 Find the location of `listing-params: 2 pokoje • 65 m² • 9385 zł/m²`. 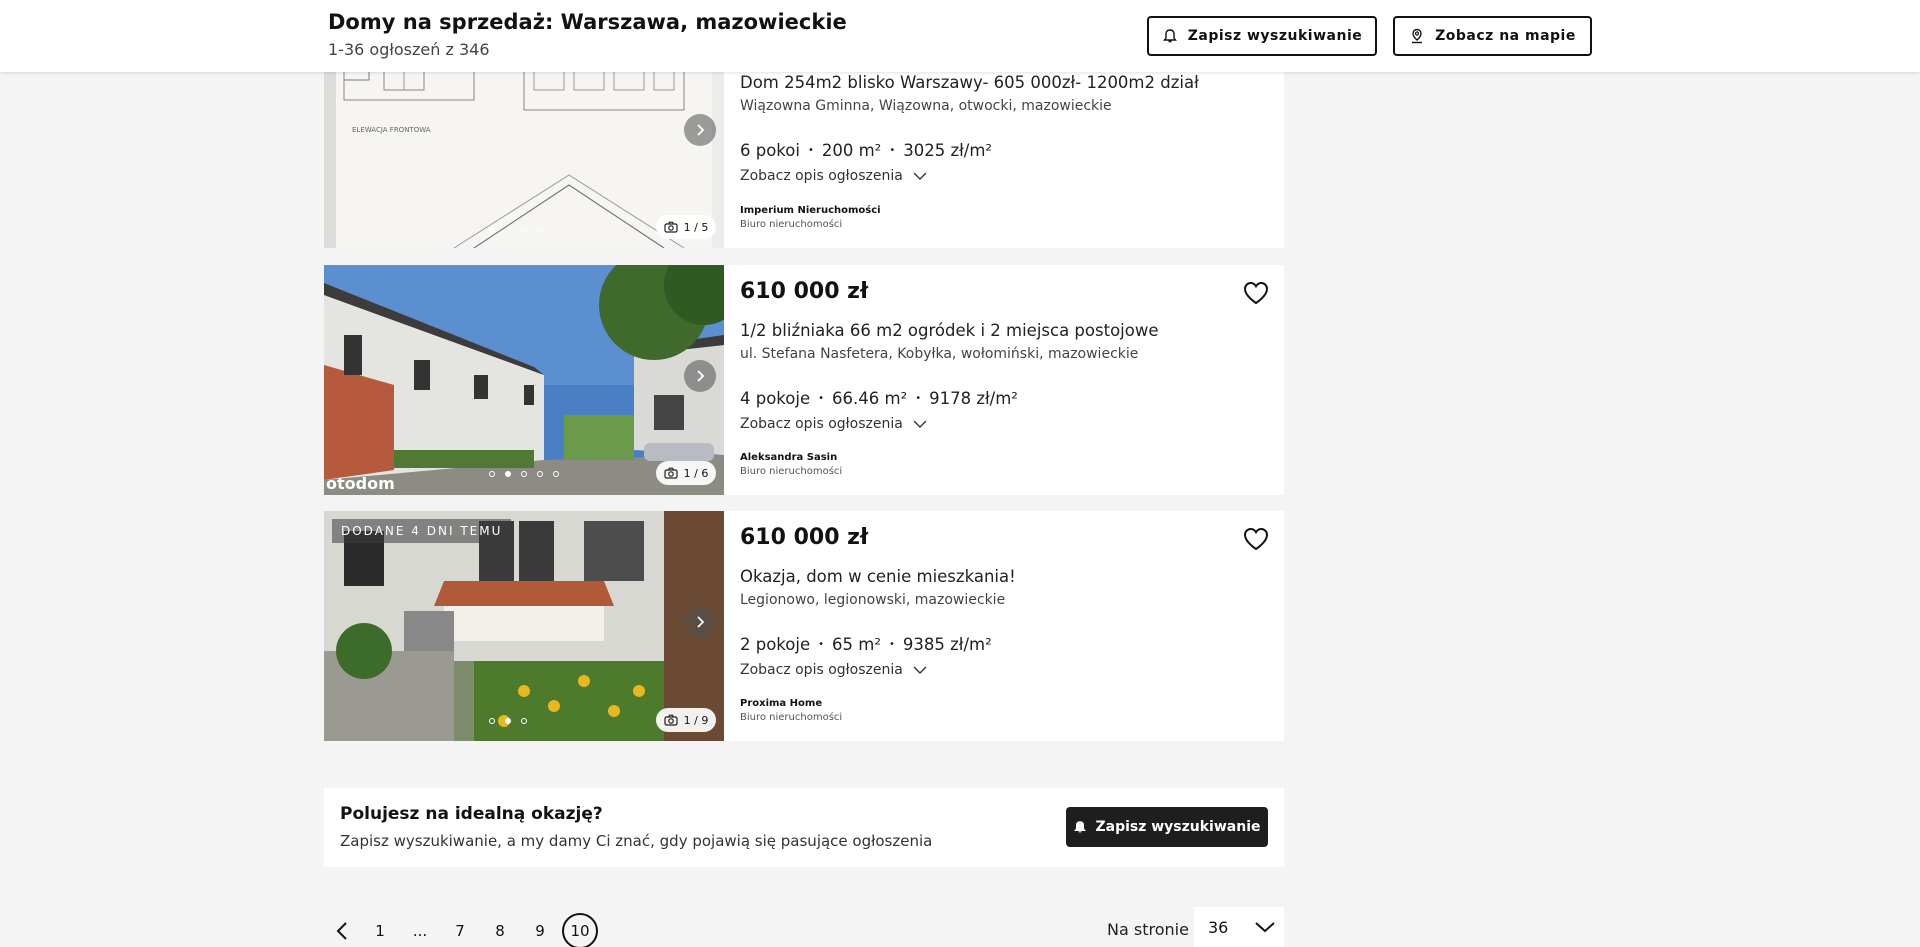

listing-params: 2 pokoje • 65 m² • 9385 zł/m² is located at coordinates (866, 644).